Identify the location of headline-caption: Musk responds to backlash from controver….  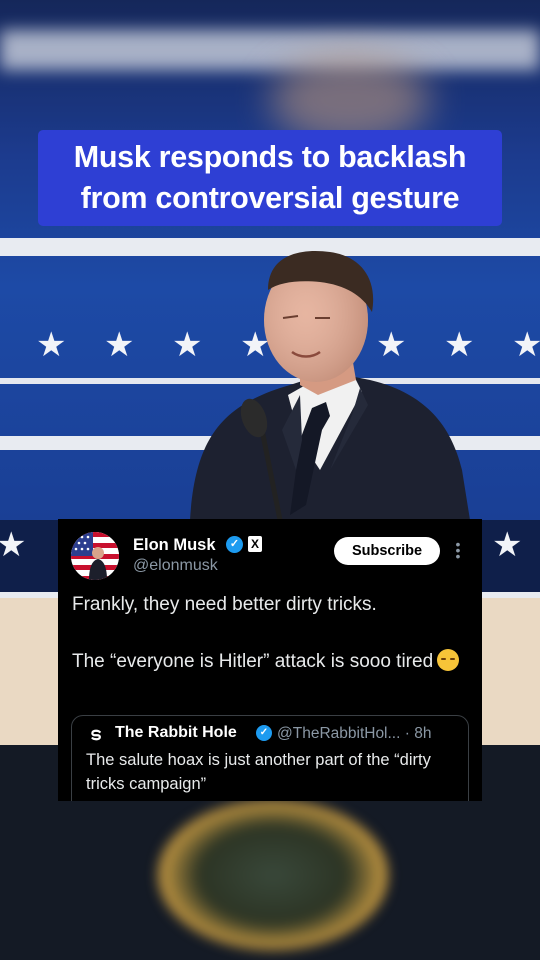
(270, 178).